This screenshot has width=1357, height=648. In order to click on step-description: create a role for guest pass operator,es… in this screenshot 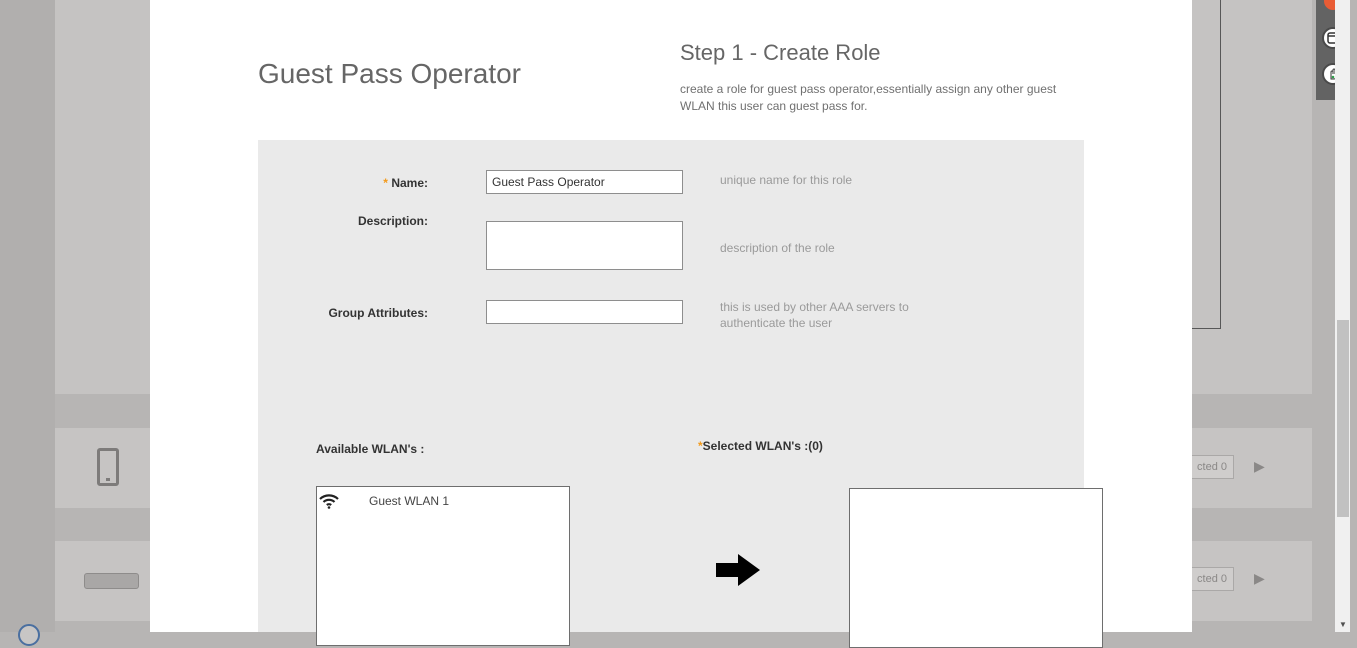, I will do `click(868, 97)`.